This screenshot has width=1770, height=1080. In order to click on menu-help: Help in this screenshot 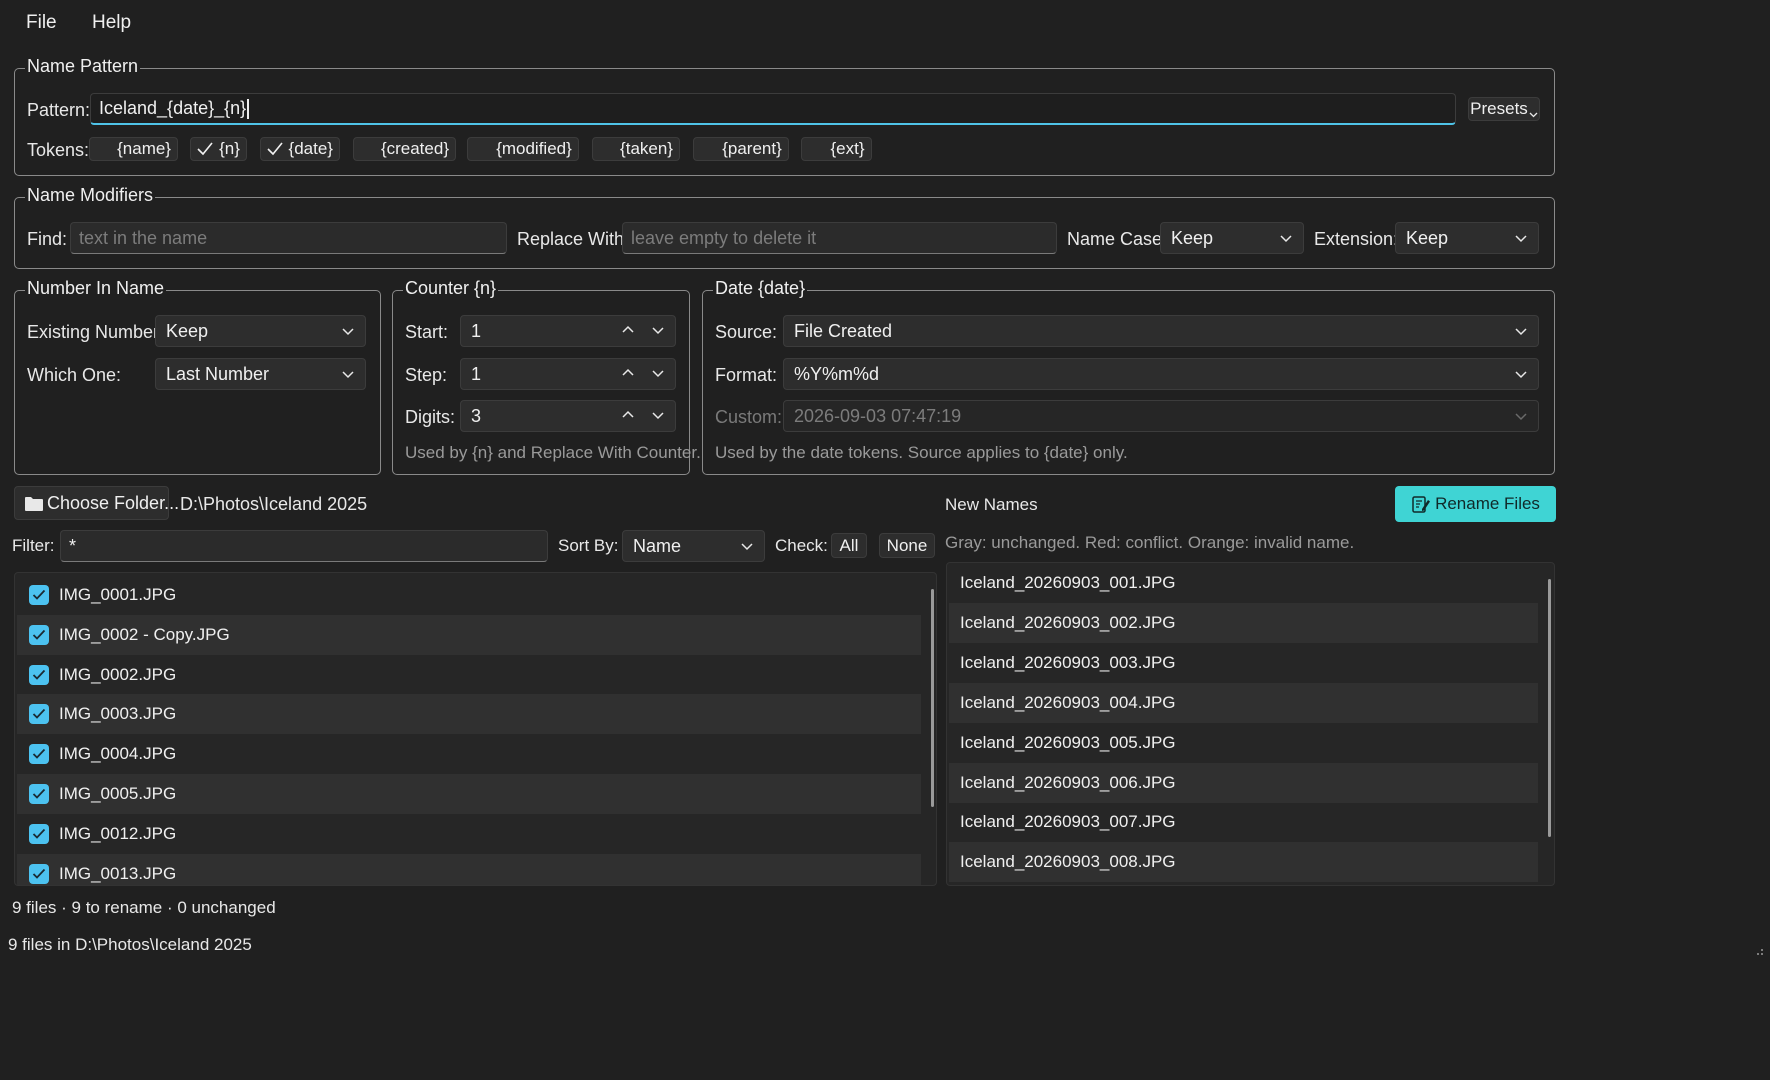, I will do `click(111, 23)`.